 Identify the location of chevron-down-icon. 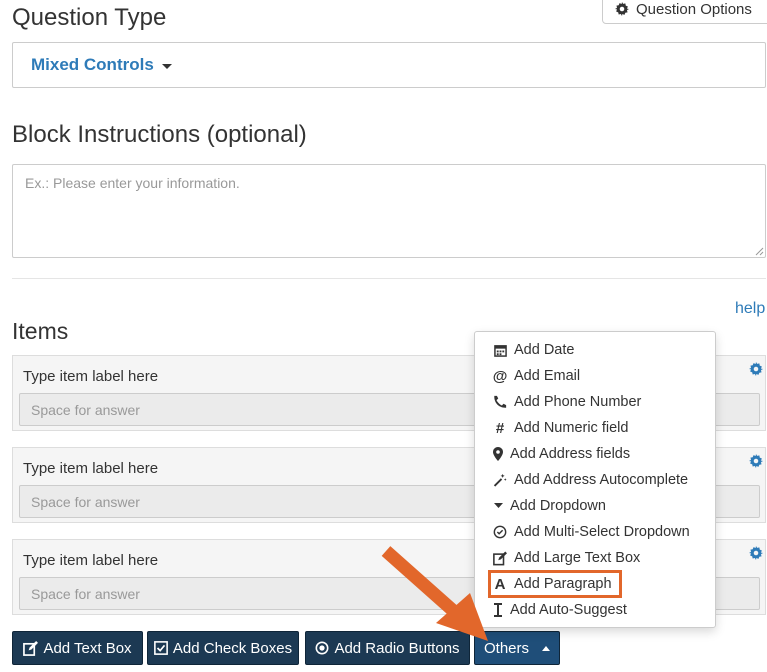
(166, 66).